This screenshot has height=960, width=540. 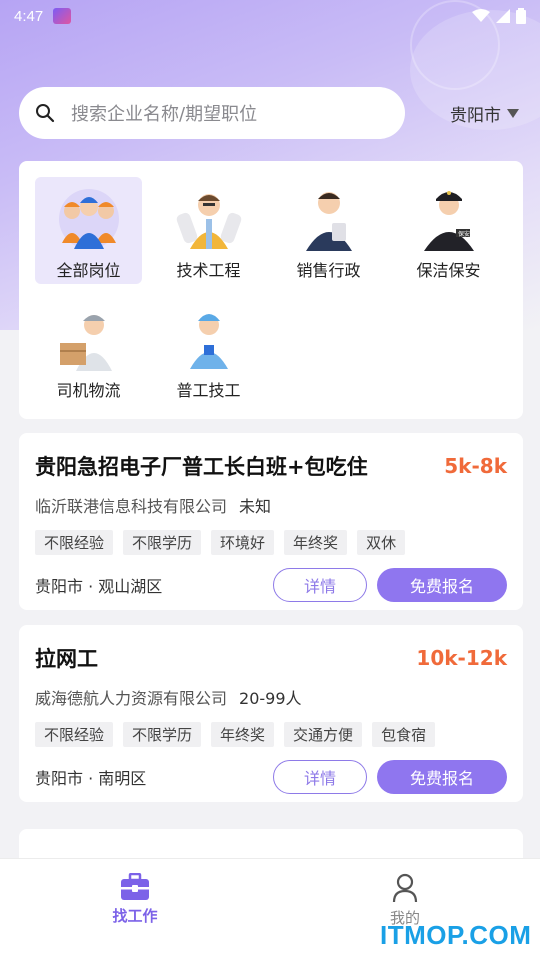 I want to click on person-icon, so click(x=405, y=888).